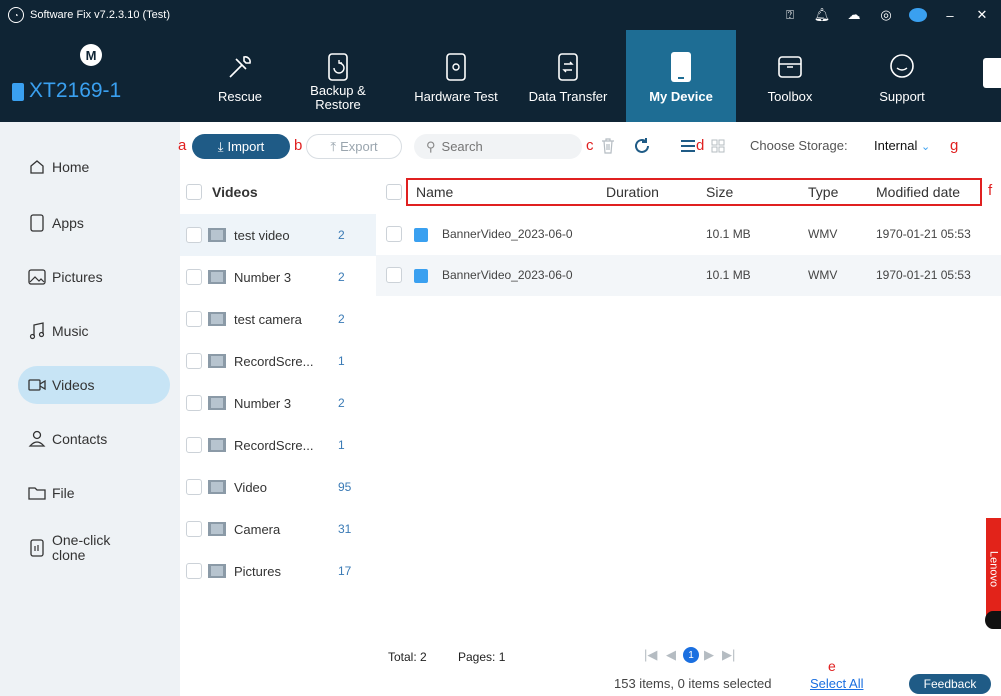 This screenshot has height=696, width=1001. I want to click on annotation-d: d, so click(700, 145).